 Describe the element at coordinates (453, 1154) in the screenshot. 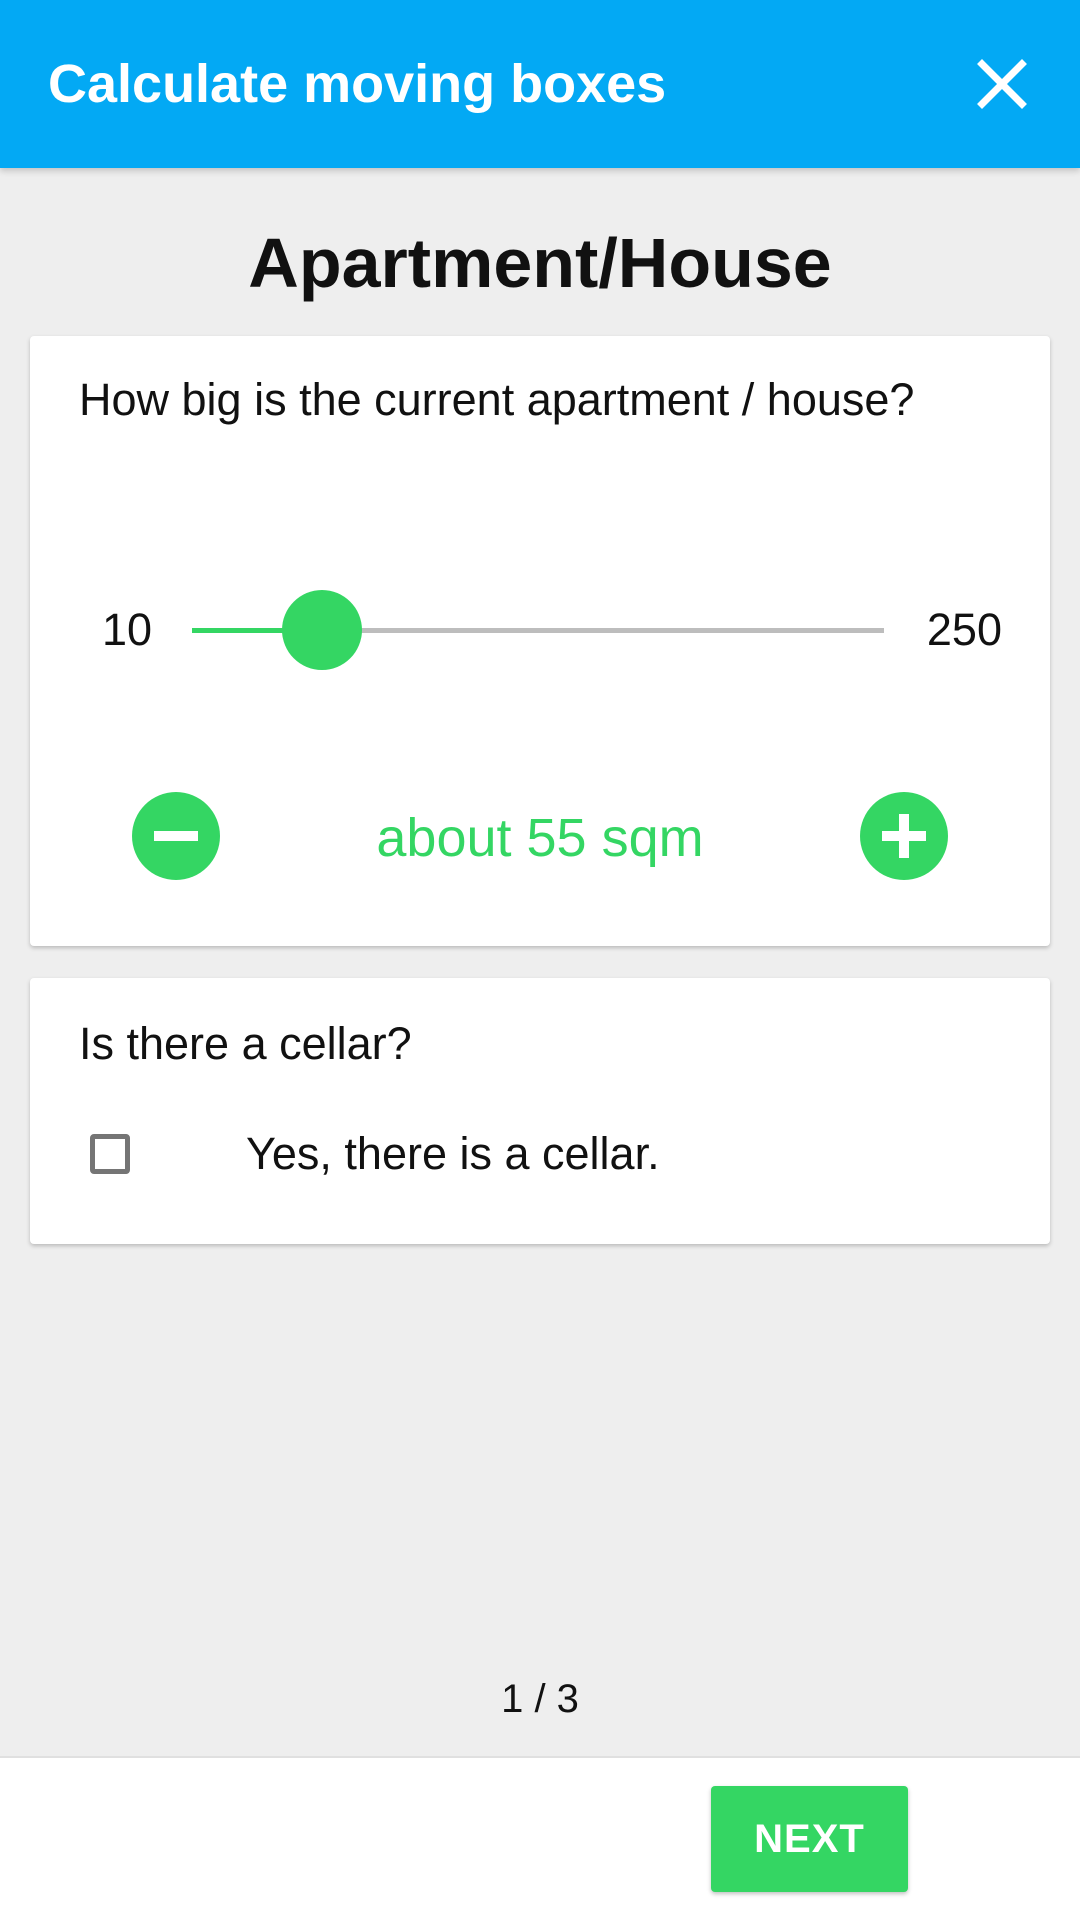

I see `cellar-checkbox-label: Yes, there is a cellar.` at that location.